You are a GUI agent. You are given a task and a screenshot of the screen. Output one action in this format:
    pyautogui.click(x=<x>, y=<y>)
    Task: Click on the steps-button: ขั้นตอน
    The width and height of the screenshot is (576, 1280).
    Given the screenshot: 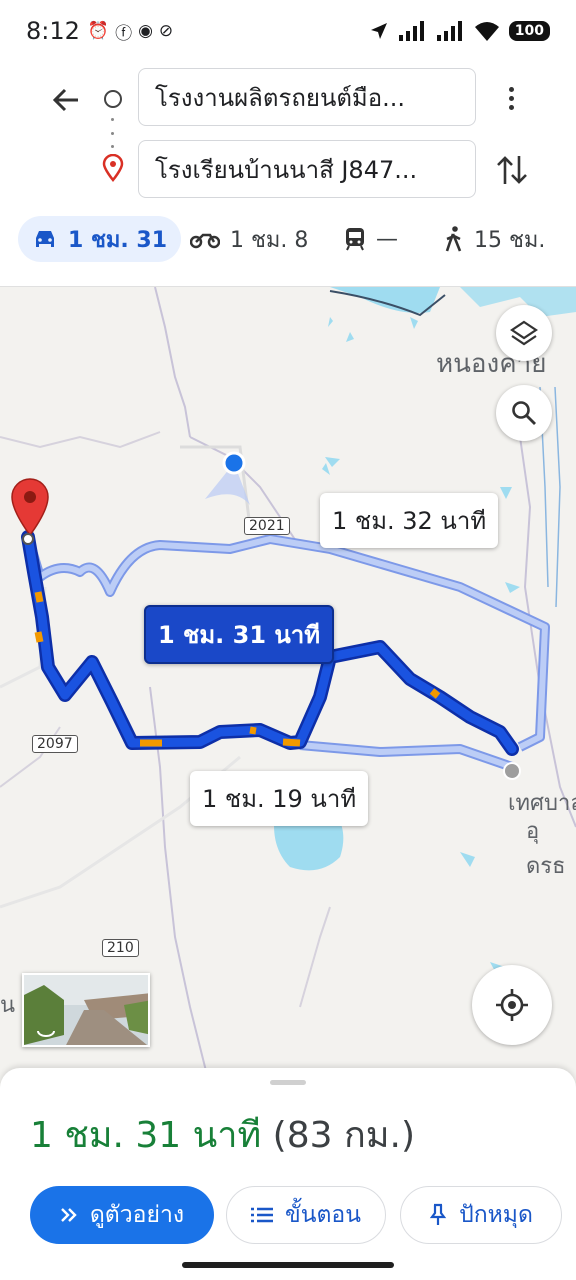 What is the action you would take?
    pyautogui.click(x=306, y=1215)
    